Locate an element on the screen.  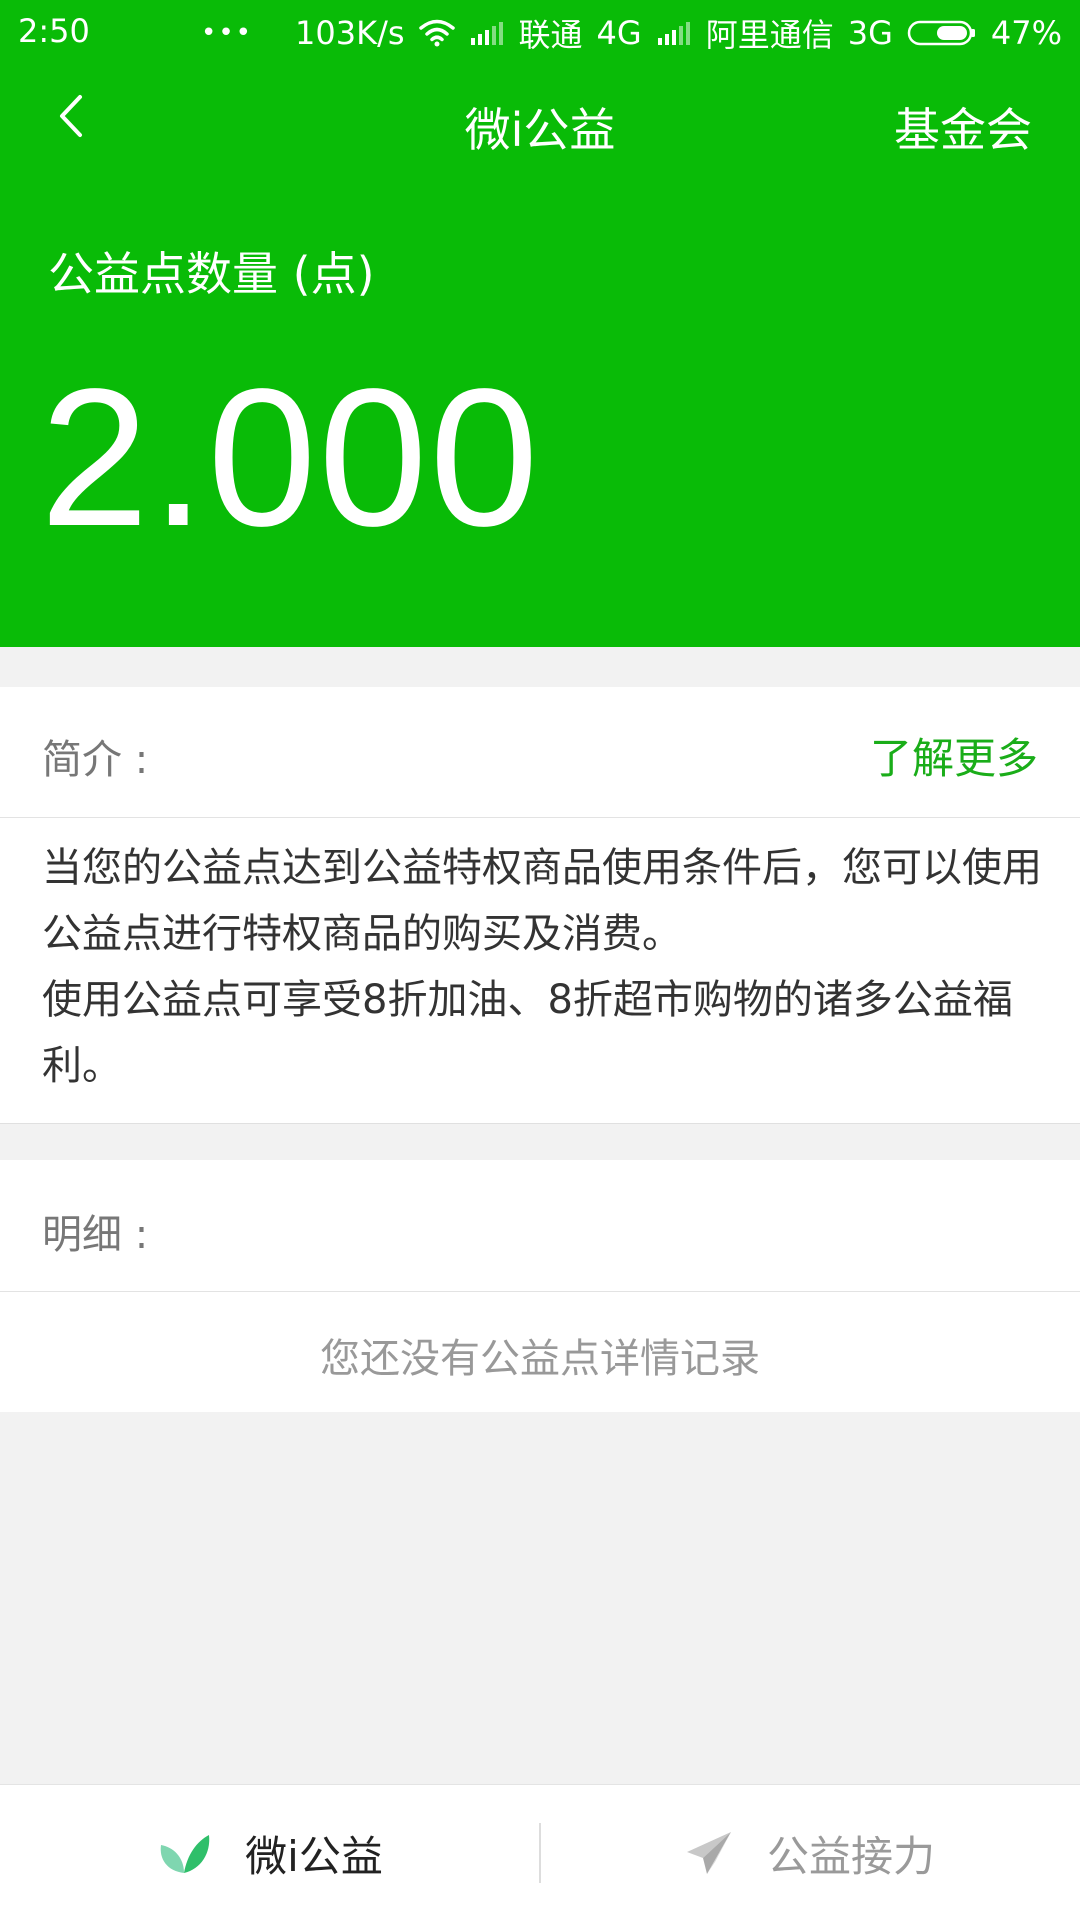
tab-gongyi-relay: 公益接力 is located at coordinates (810, 1853).